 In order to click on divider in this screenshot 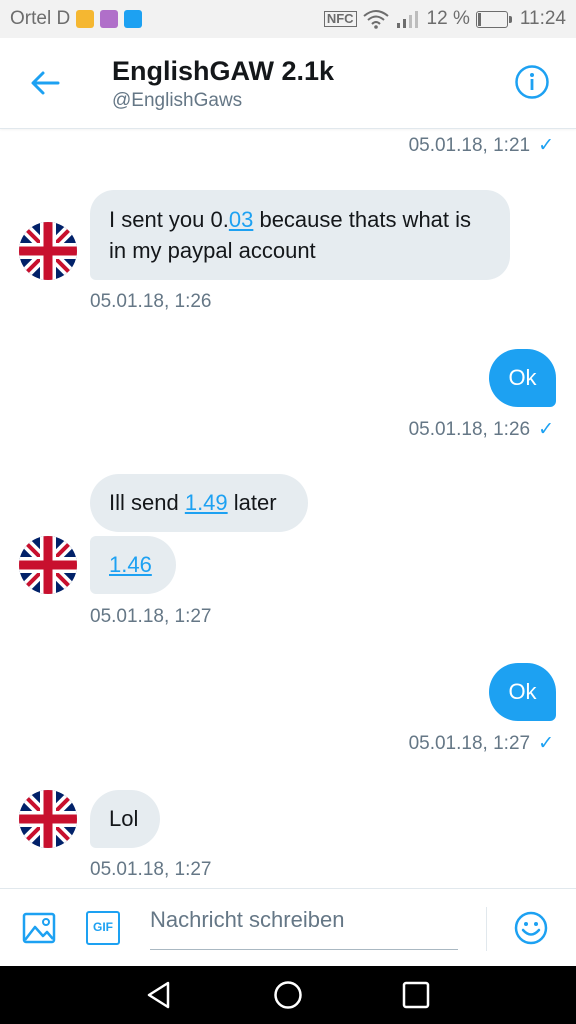, I will do `click(486, 929)`.